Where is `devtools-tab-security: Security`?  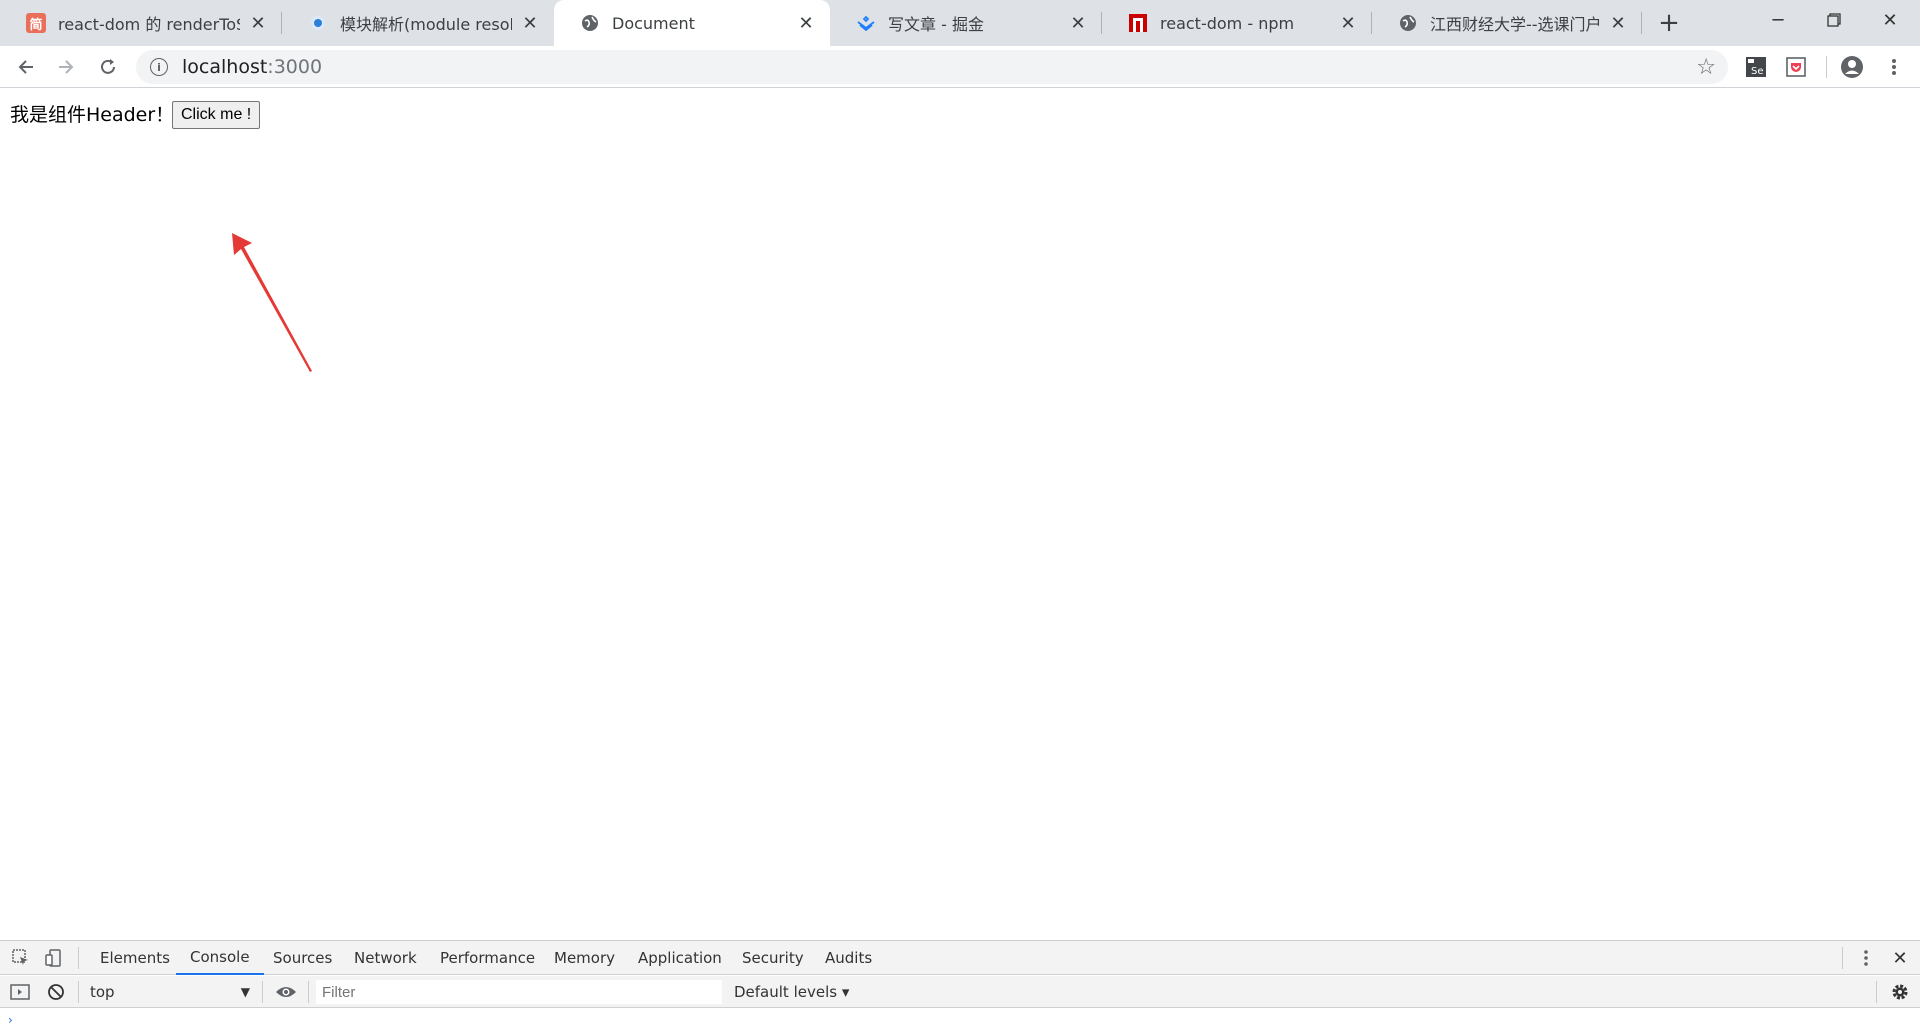 devtools-tab-security: Security is located at coordinates (773, 958).